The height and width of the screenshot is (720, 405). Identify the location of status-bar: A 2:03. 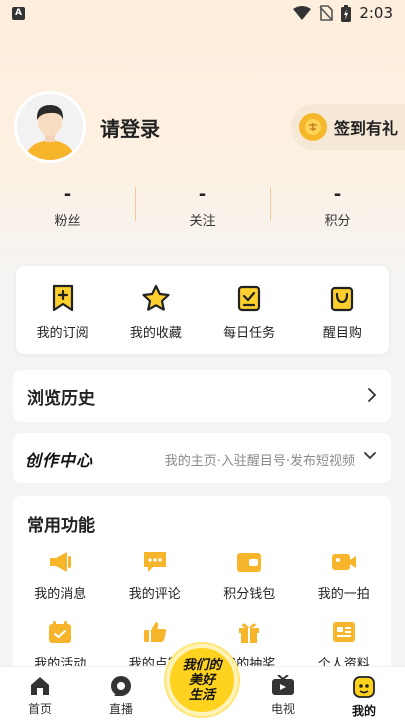
(202, 14).